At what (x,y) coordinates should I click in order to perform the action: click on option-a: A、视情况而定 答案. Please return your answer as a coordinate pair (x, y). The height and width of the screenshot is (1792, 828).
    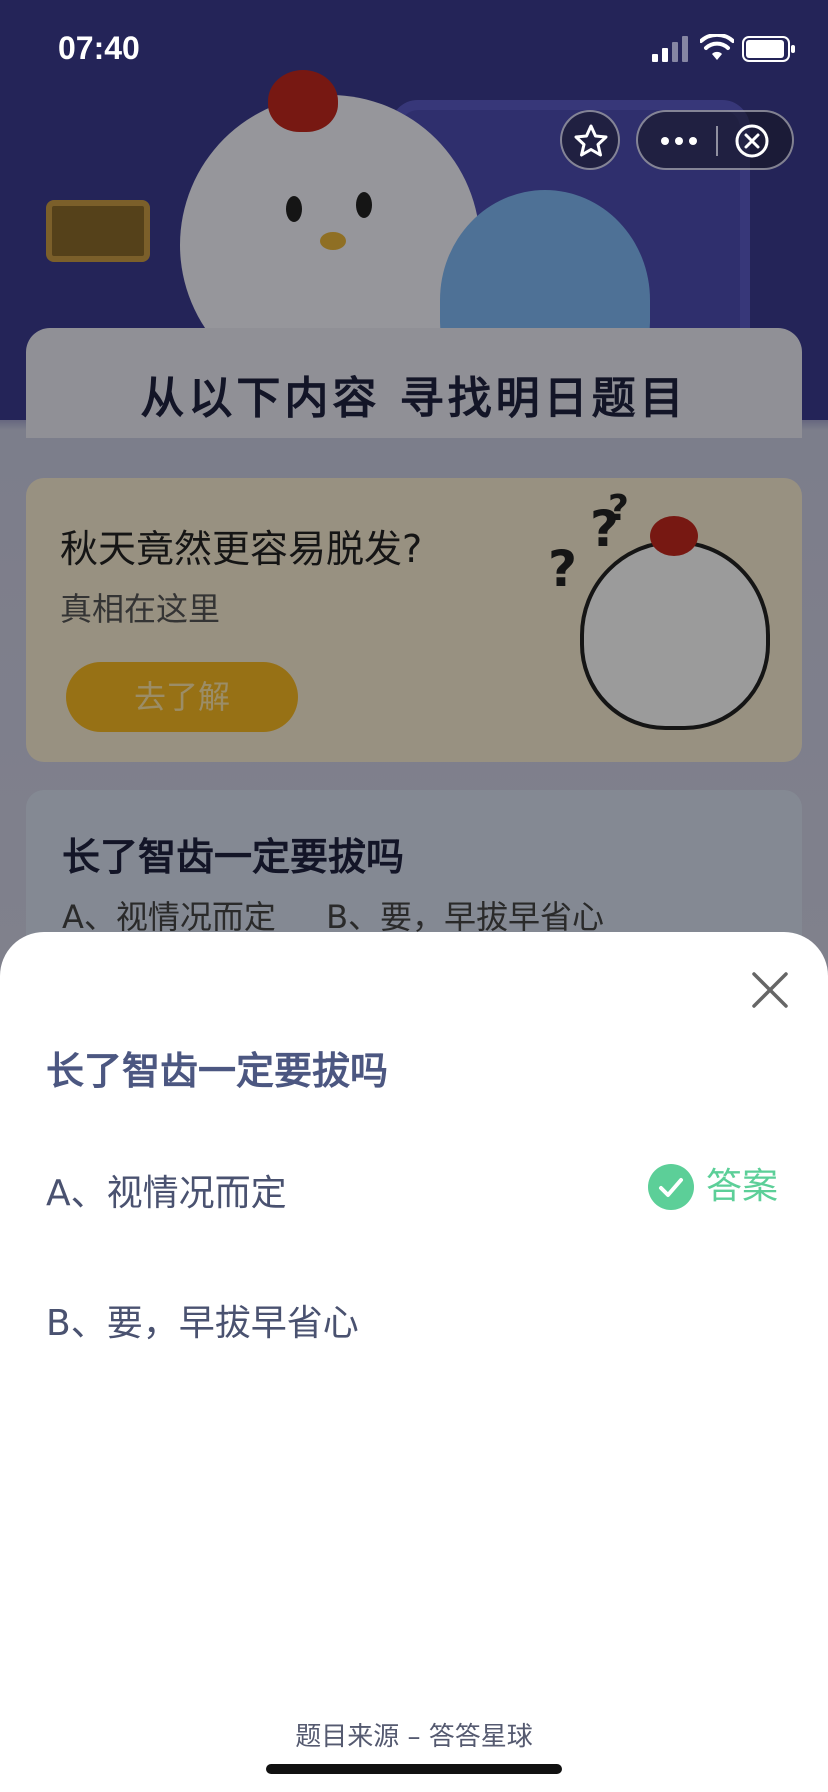
    Looking at the image, I should click on (414, 1187).